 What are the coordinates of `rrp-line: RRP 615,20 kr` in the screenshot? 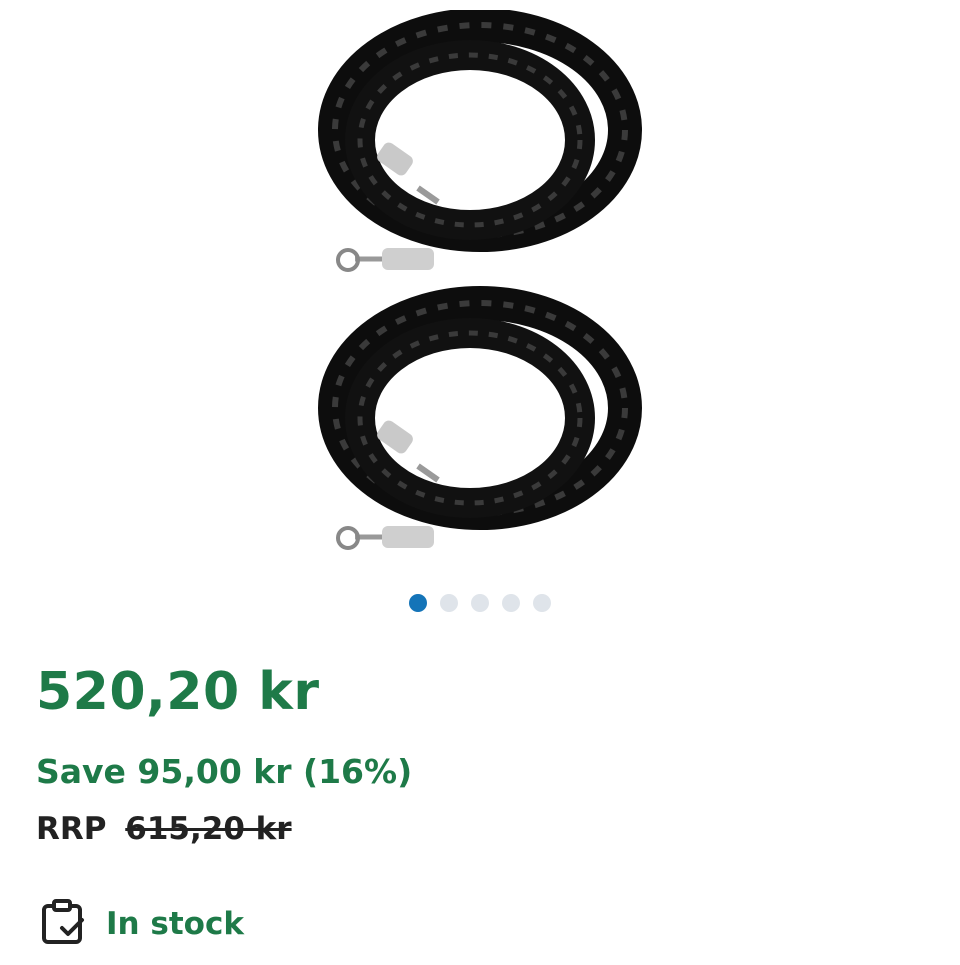 It's located at (164, 829).